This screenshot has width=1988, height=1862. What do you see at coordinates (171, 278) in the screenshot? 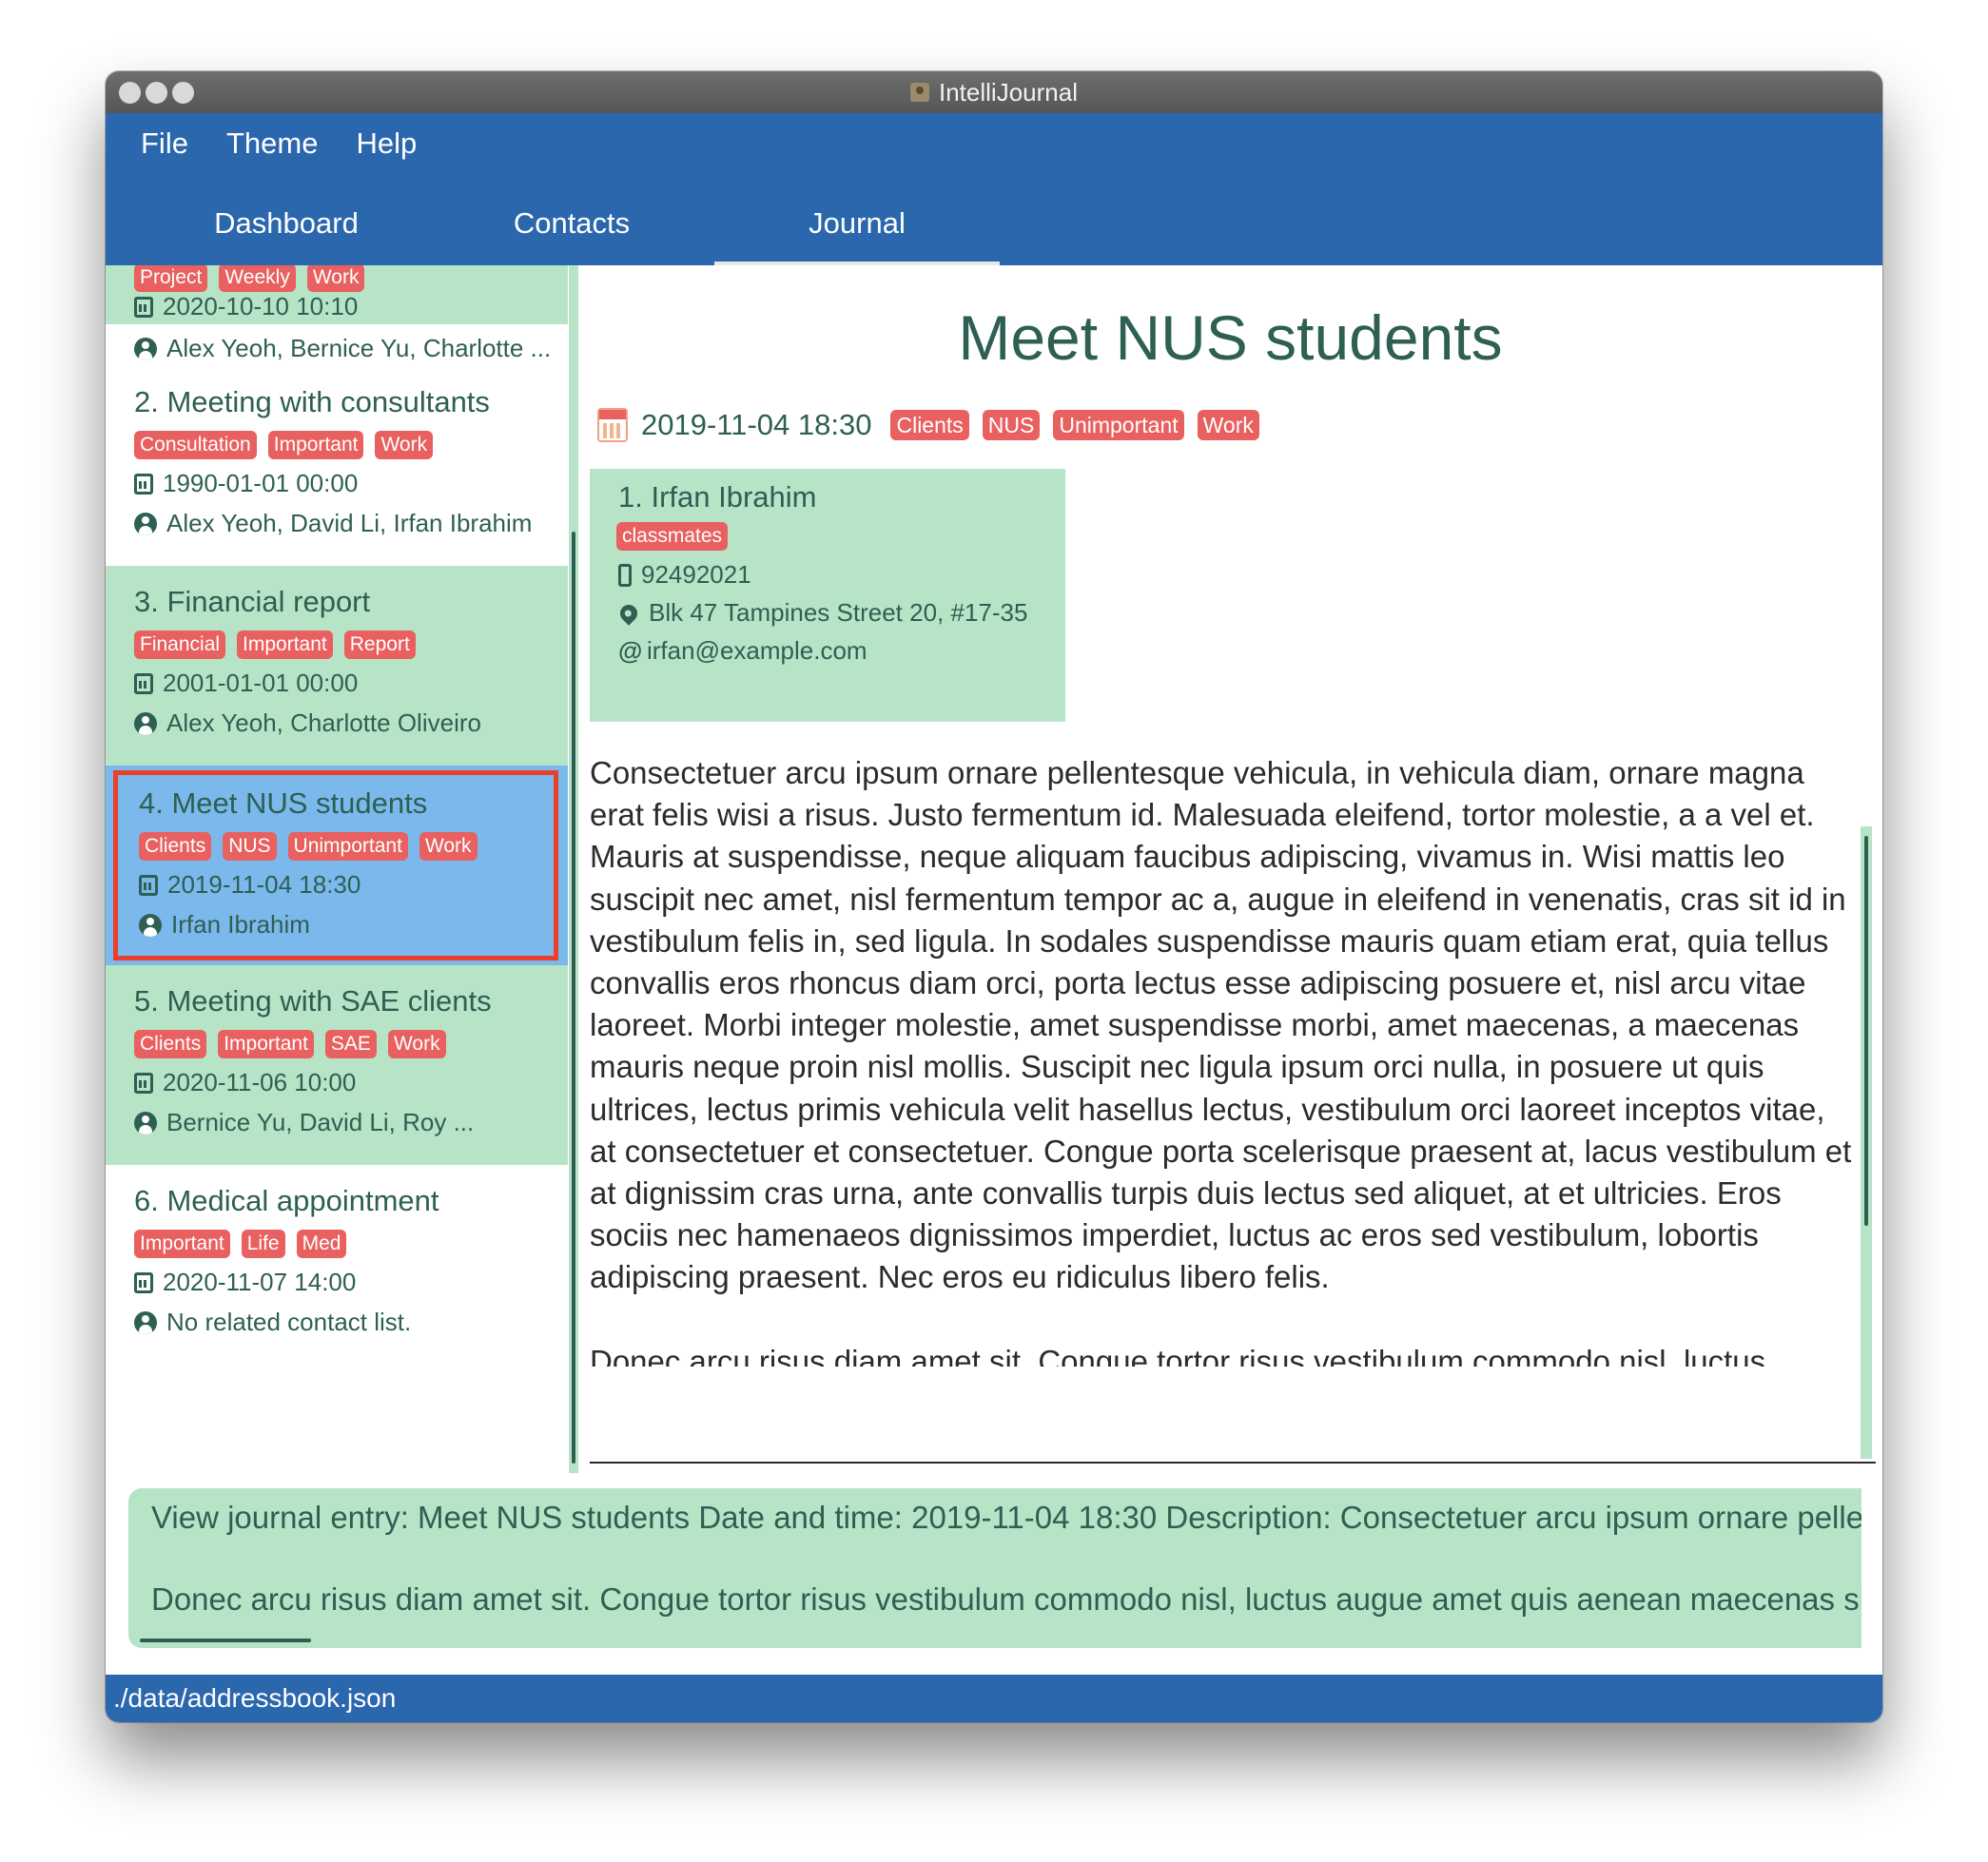
I see `tag: Project` at bounding box center [171, 278].